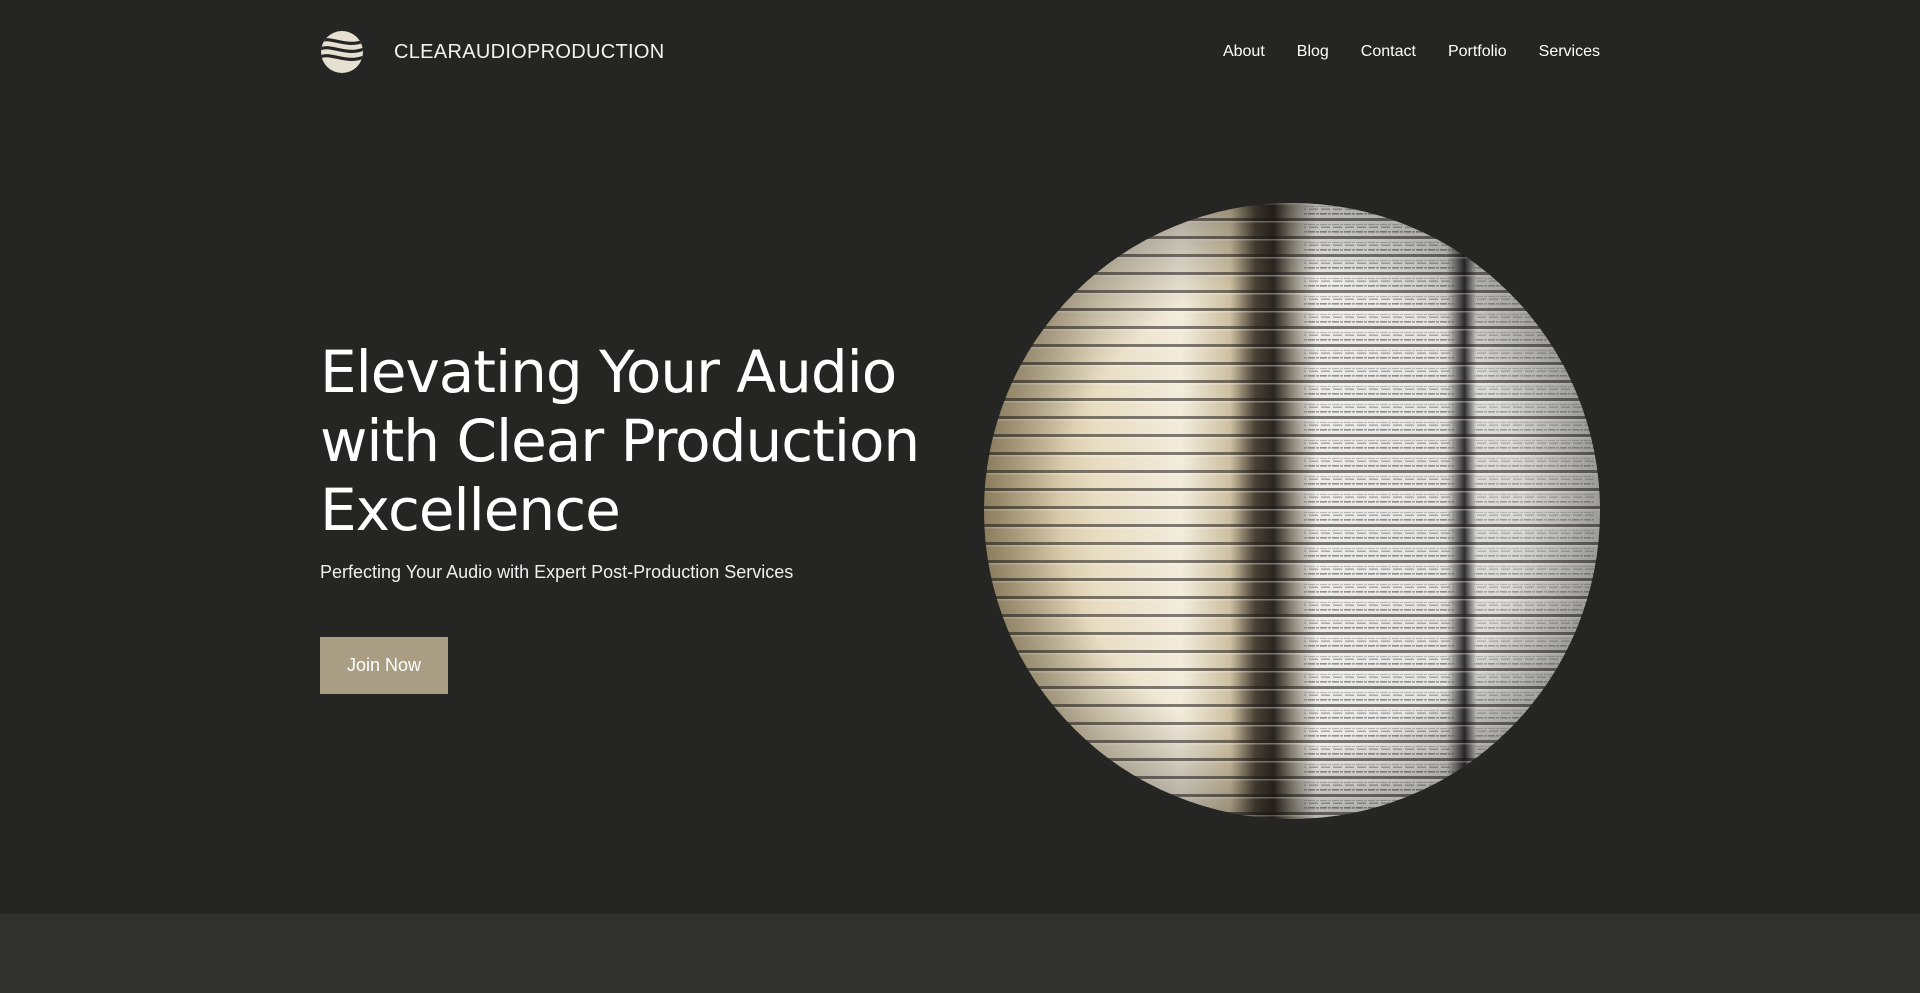 The image size is (1920, 993). Describe the element at coordinates (620, 441) in the screenshot. I see `hero-title-line: with Clear Production` at that location.